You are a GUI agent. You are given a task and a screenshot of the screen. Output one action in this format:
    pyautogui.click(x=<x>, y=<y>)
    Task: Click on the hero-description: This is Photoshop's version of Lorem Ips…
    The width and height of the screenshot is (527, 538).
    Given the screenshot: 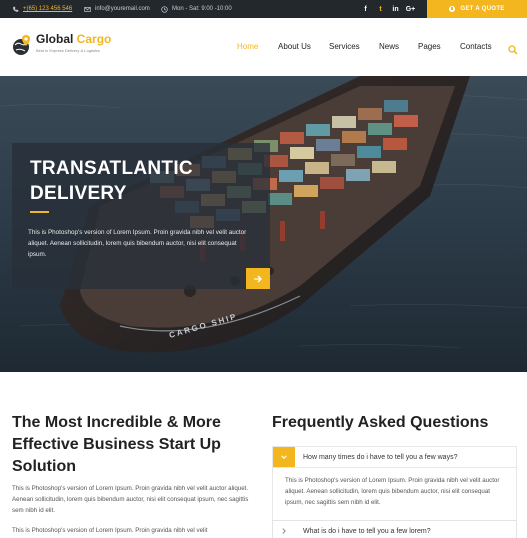 What is the action you would take?
    pyautogui.click(x=137, y=243)
    